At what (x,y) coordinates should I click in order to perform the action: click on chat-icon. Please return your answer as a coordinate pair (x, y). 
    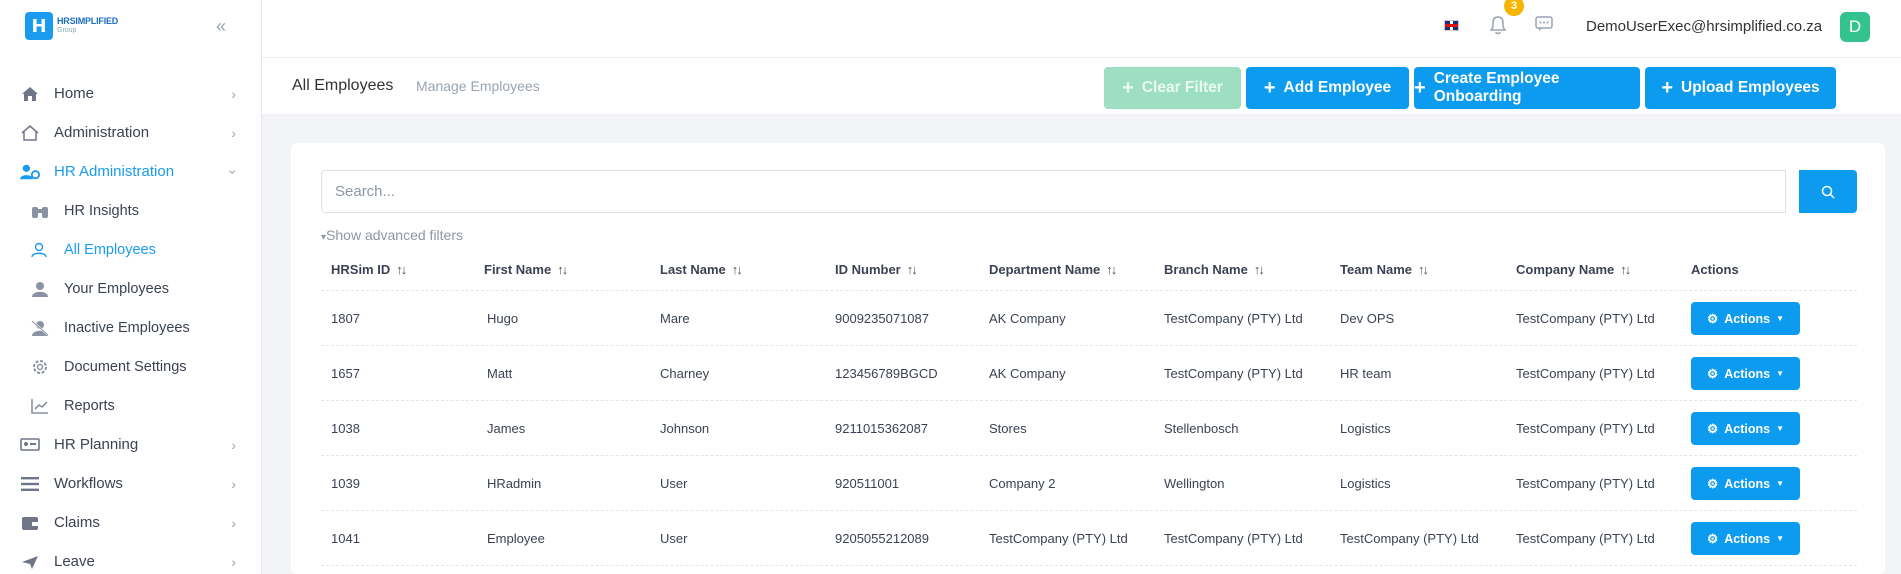
    Looking at the image, I should click on (1544, 26).